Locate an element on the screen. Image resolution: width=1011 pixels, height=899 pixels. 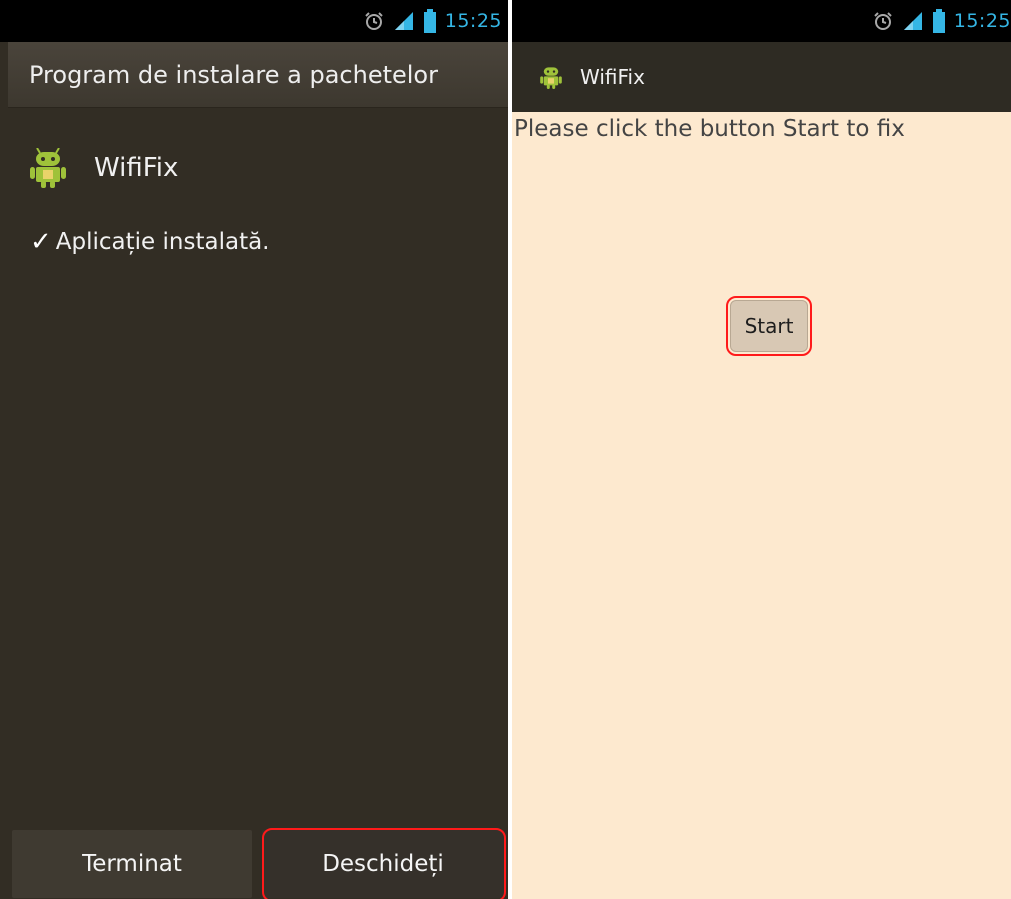
installed-message: Aplicație instalată. is located at coordinates (162, 242).